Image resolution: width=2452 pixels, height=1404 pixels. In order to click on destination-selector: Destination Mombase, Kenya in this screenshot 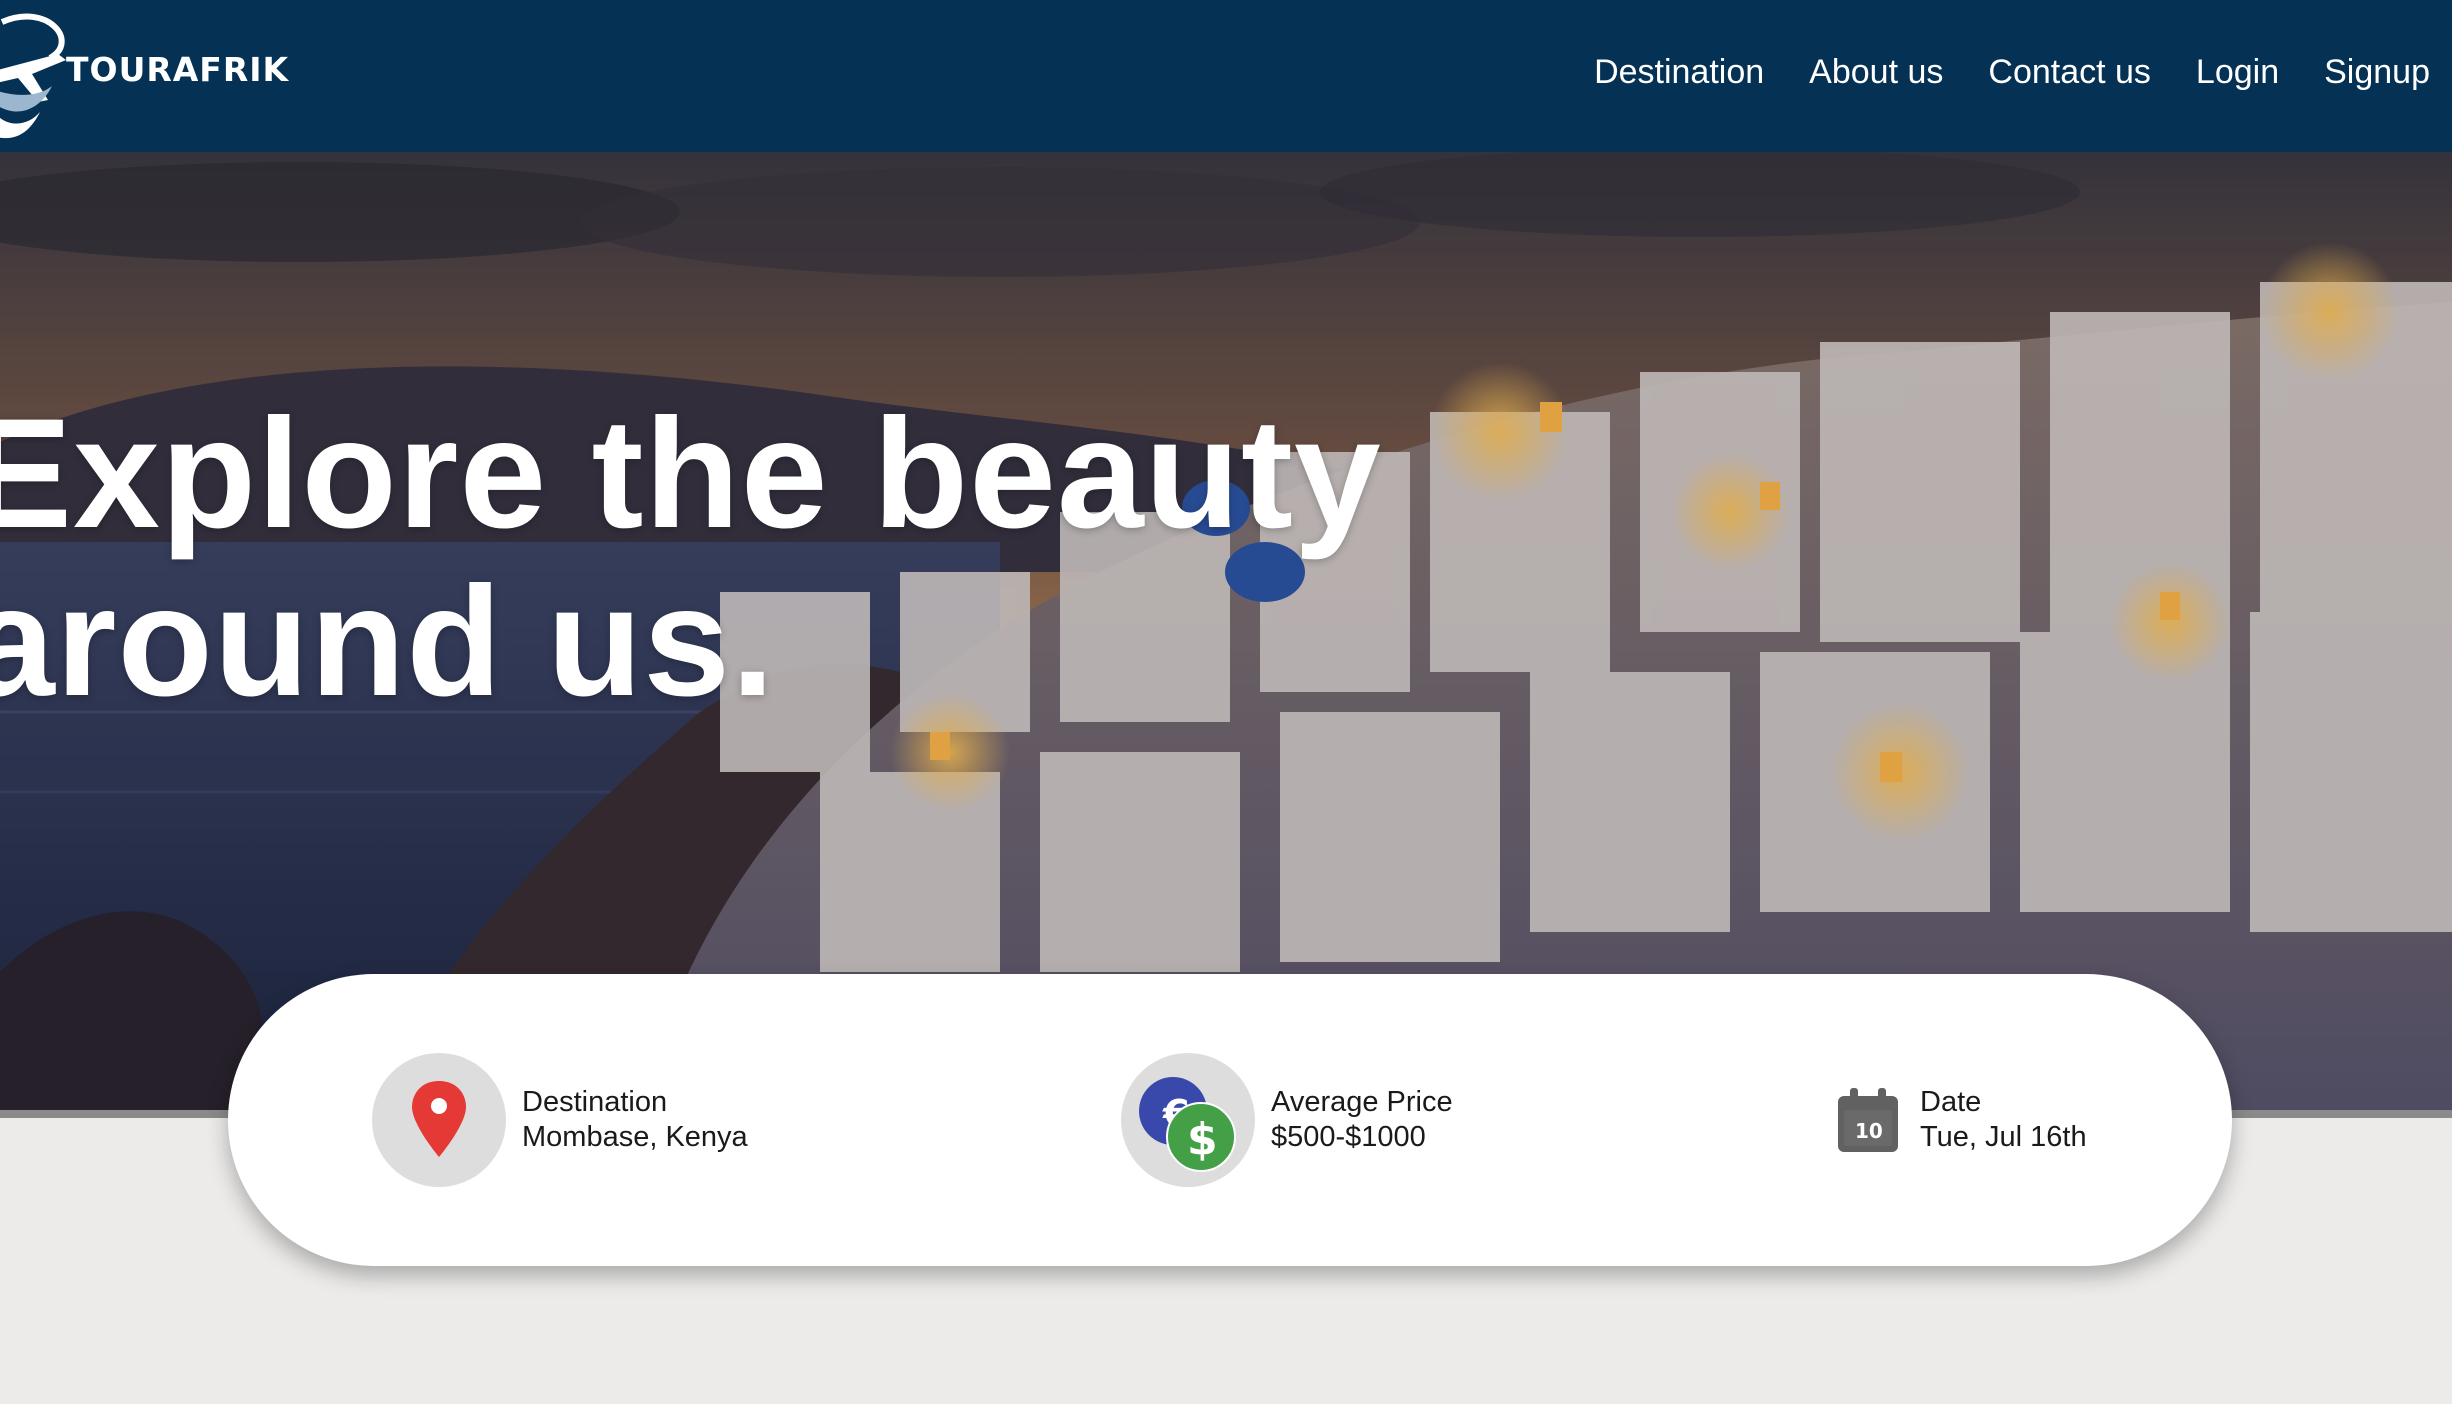, I will do `click(560, 1120)`.